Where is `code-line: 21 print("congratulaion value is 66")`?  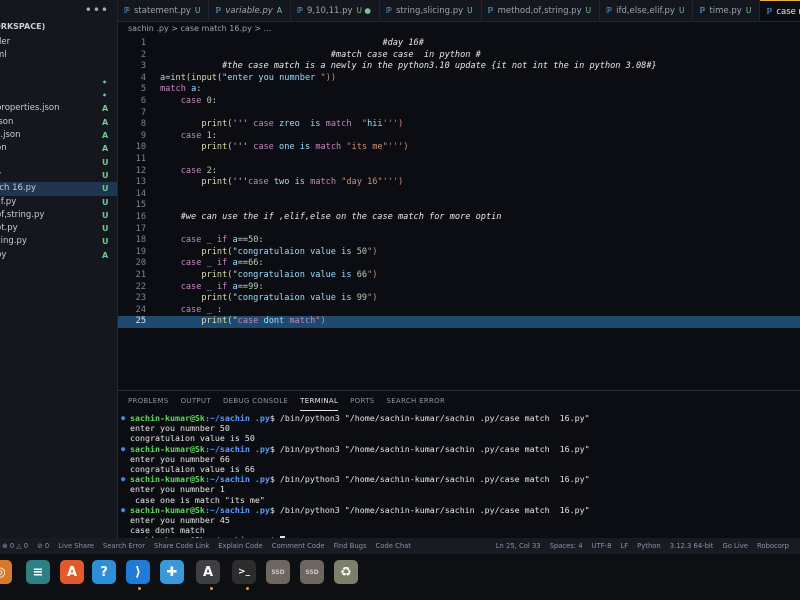 code-line: 21 print("congratulaion value is 66") is located at coordinates (459, 276).